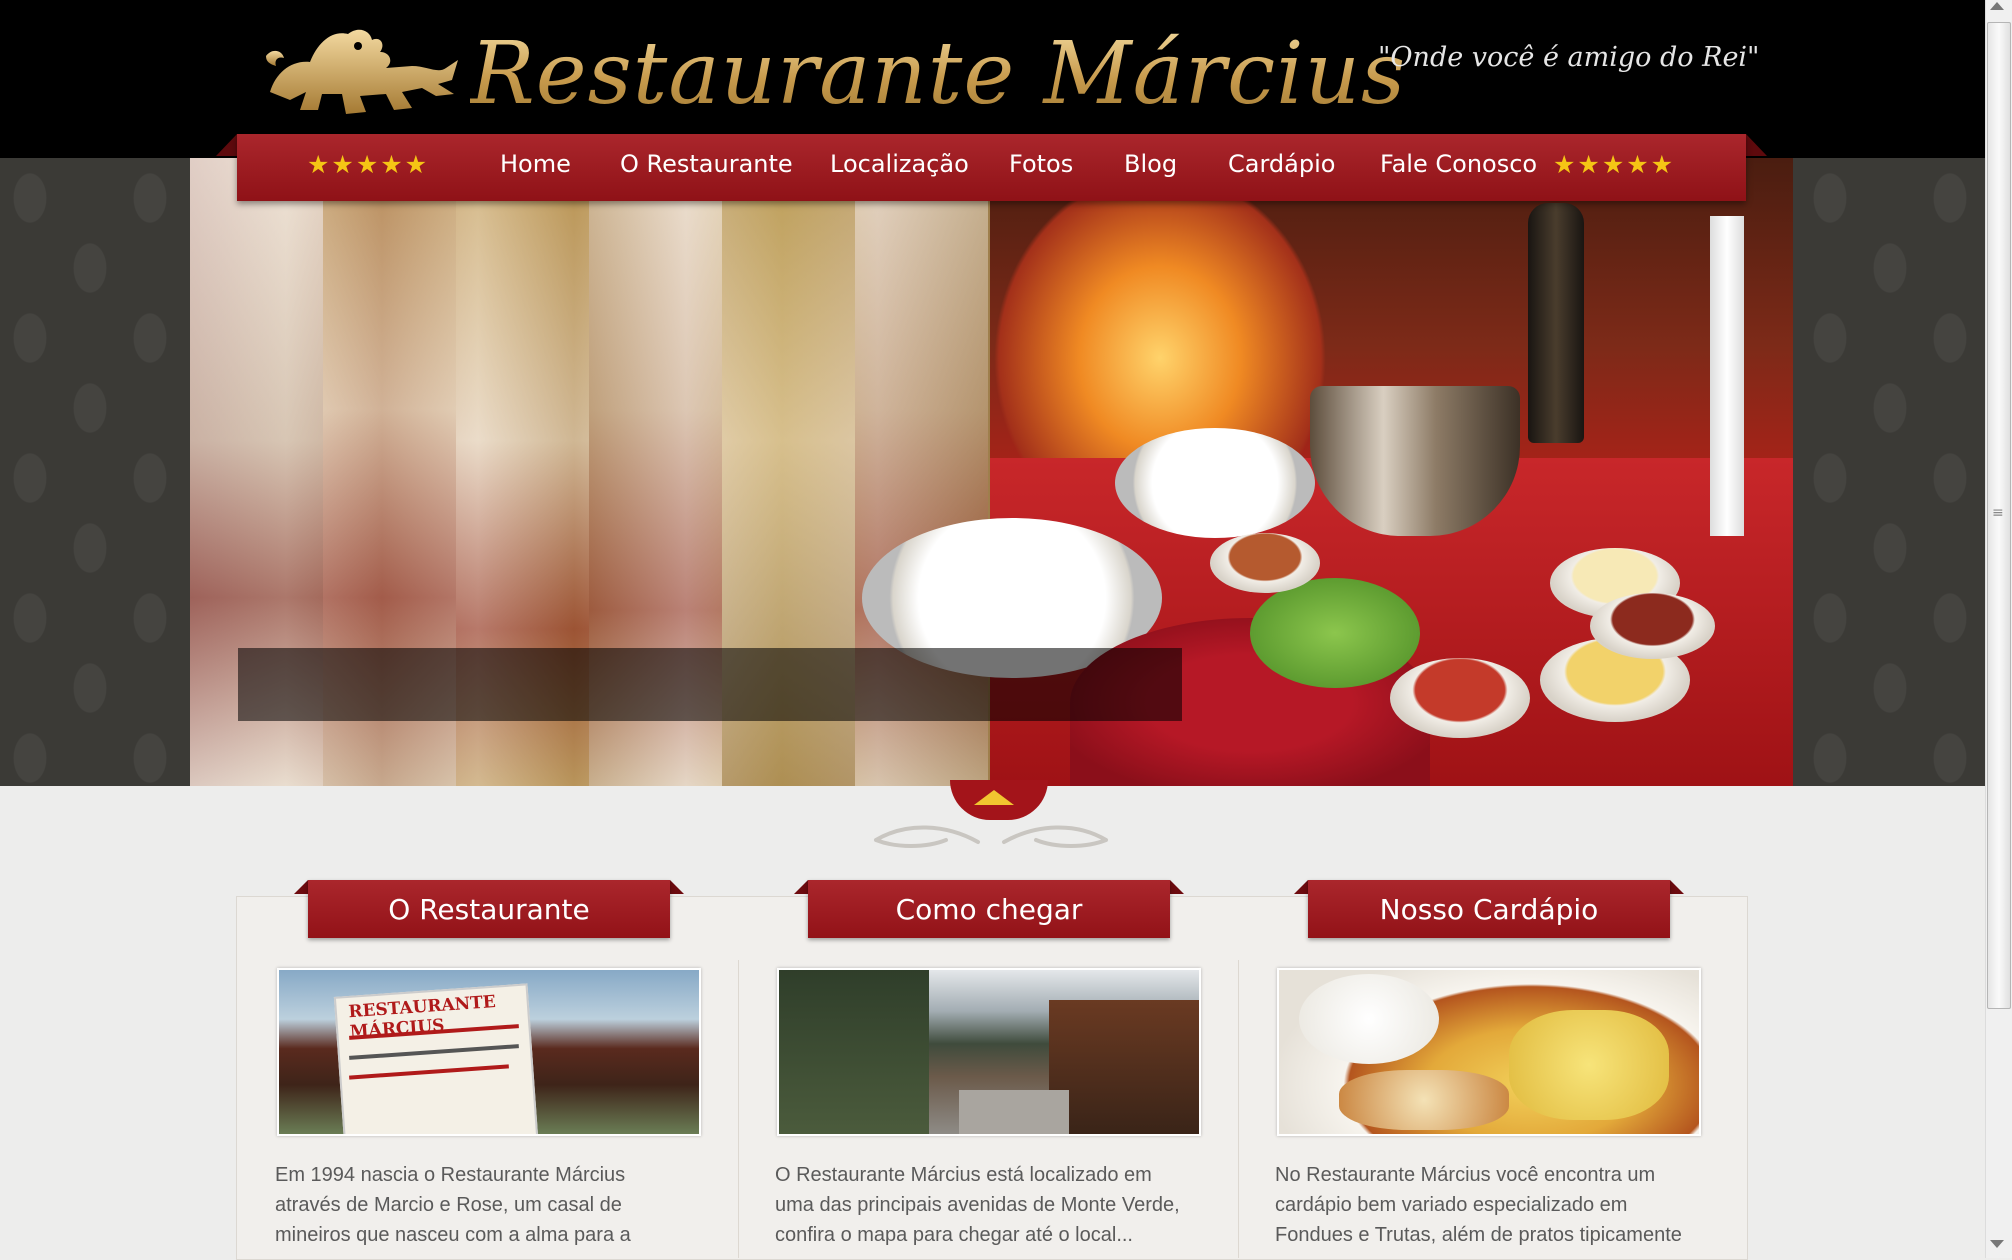  What do you see at coordinates (706, 164) in the screenshot?
I see `nav-o-restaurante: O Restaurante` at bounding box center [706, 164].